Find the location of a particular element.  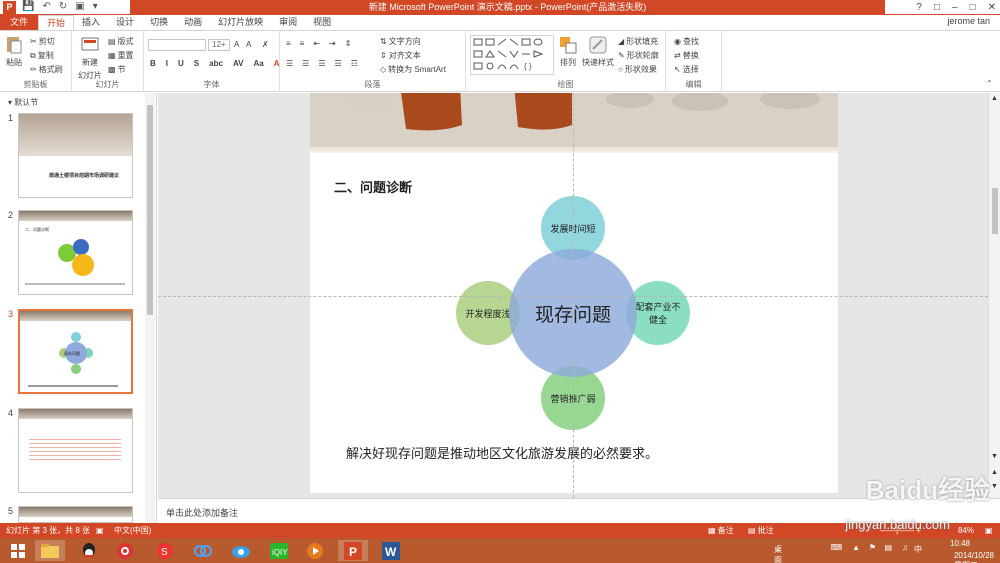

next-slide-icon: ▼ is located at coordinates (994, 486).